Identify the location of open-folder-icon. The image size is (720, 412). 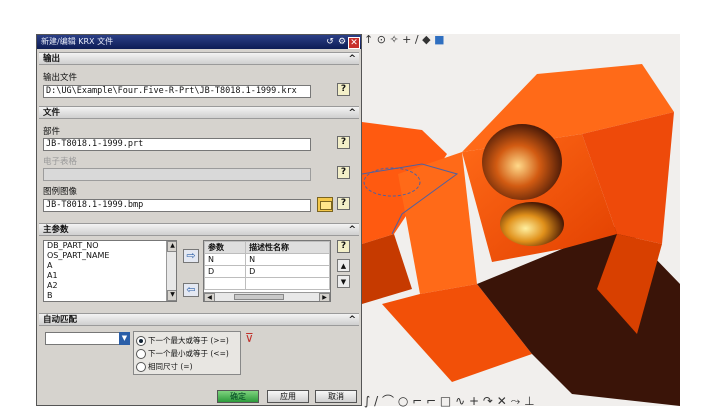
(325, 204).